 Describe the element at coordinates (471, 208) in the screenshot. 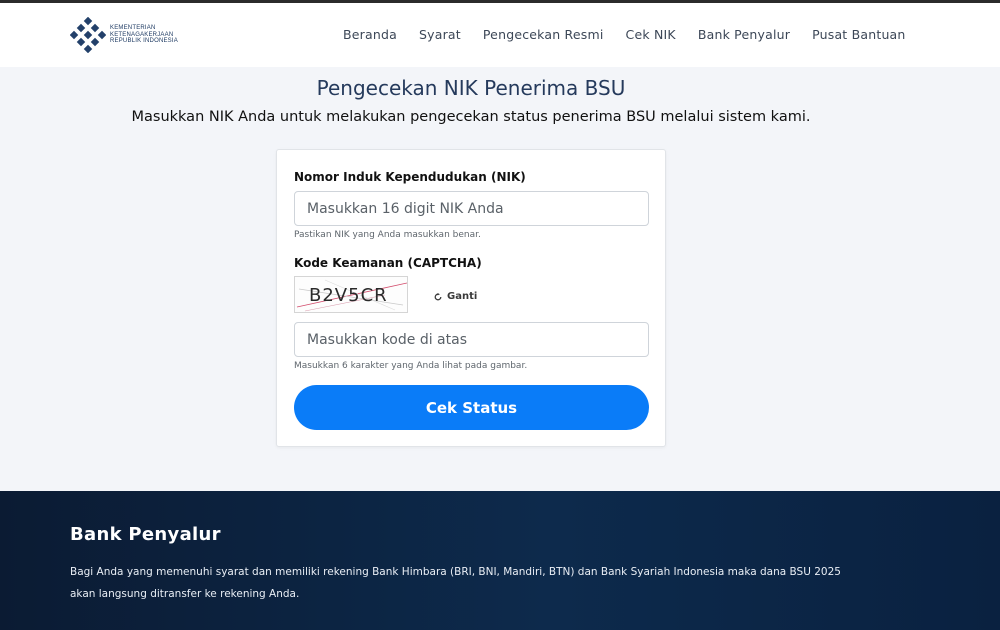

I see `nik-input` at that location.